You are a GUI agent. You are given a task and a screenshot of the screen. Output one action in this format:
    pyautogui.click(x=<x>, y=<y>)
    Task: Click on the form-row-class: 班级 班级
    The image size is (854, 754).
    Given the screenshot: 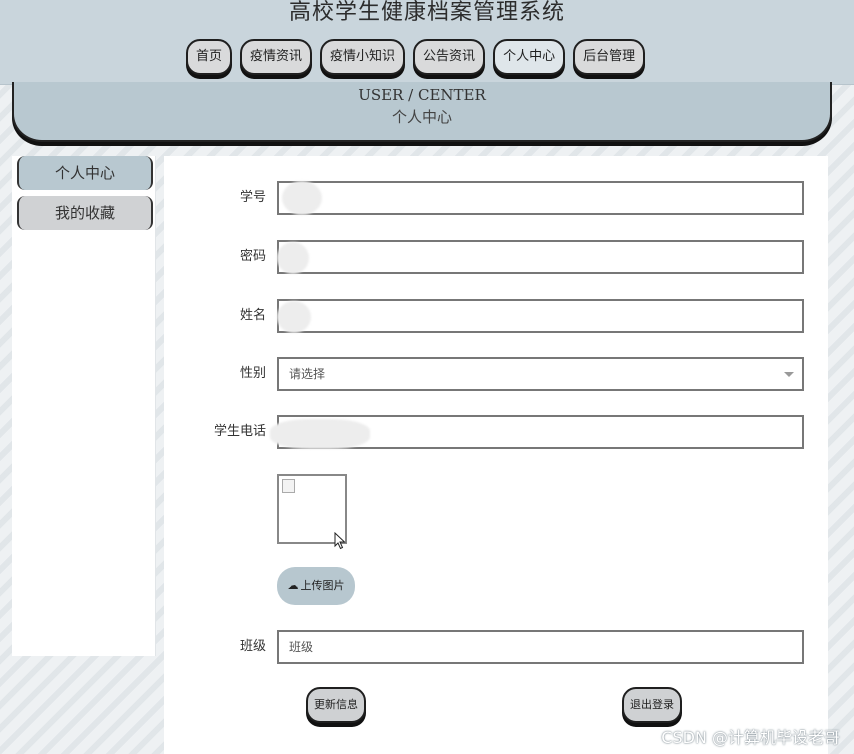 What is the action you would take?
    pyautogui.click(x=496, y=647)
    